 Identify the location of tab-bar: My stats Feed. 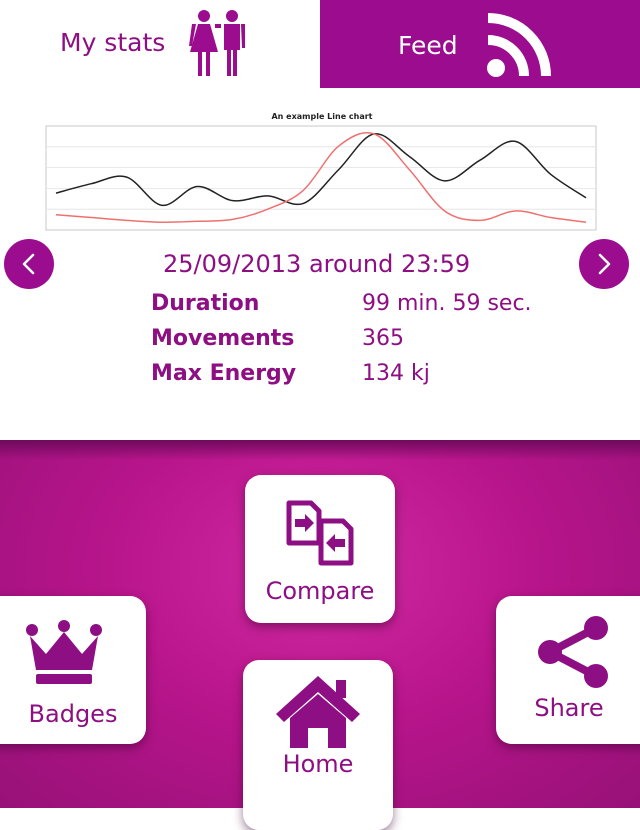
(320, 44).